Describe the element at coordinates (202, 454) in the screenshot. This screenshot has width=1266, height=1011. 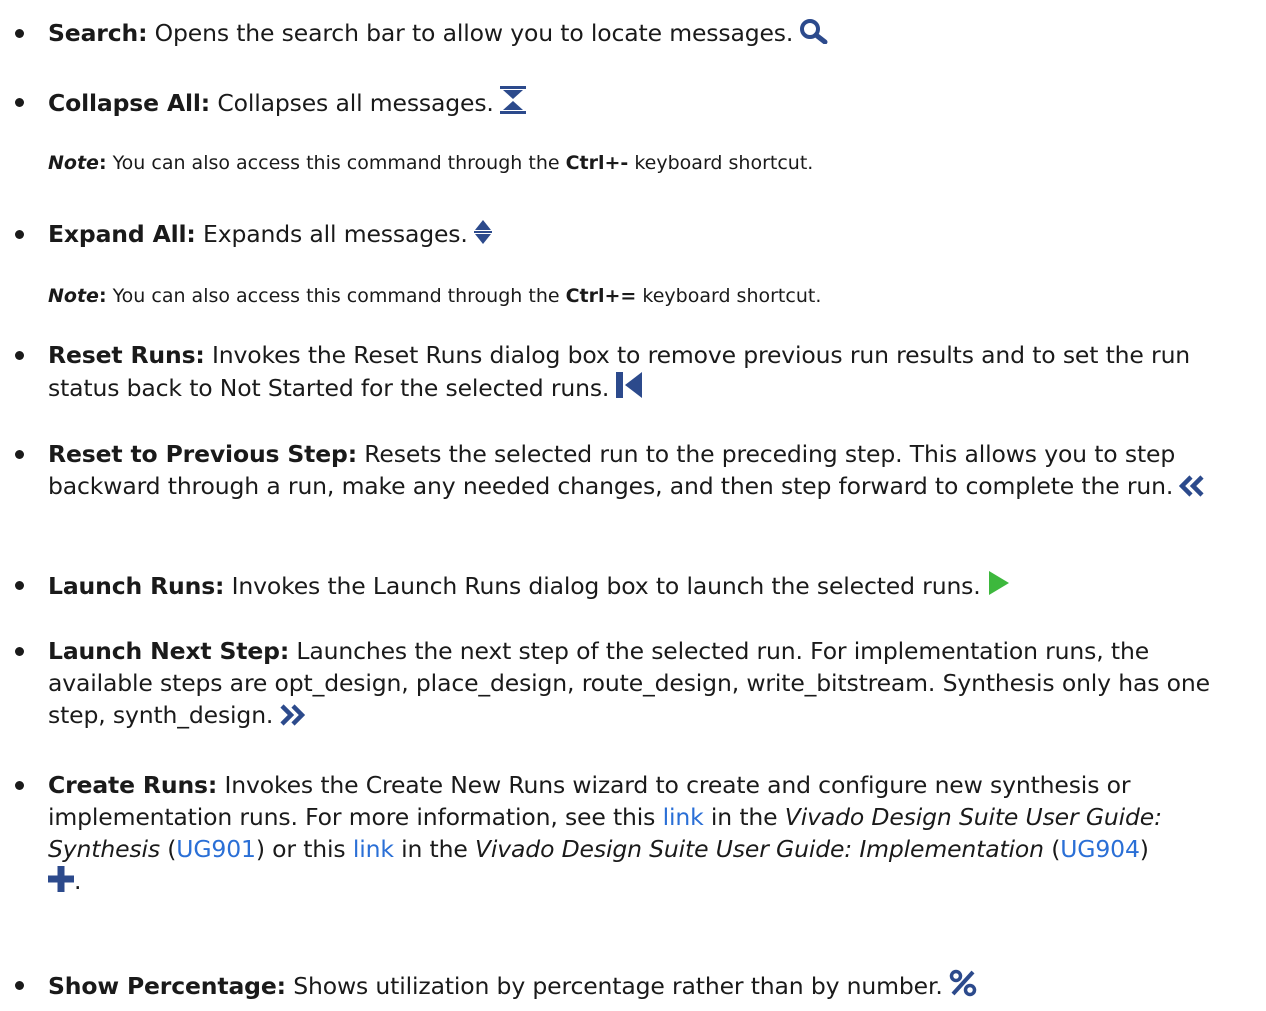
I see `item-term: Reset to Previous Step:` at that location.